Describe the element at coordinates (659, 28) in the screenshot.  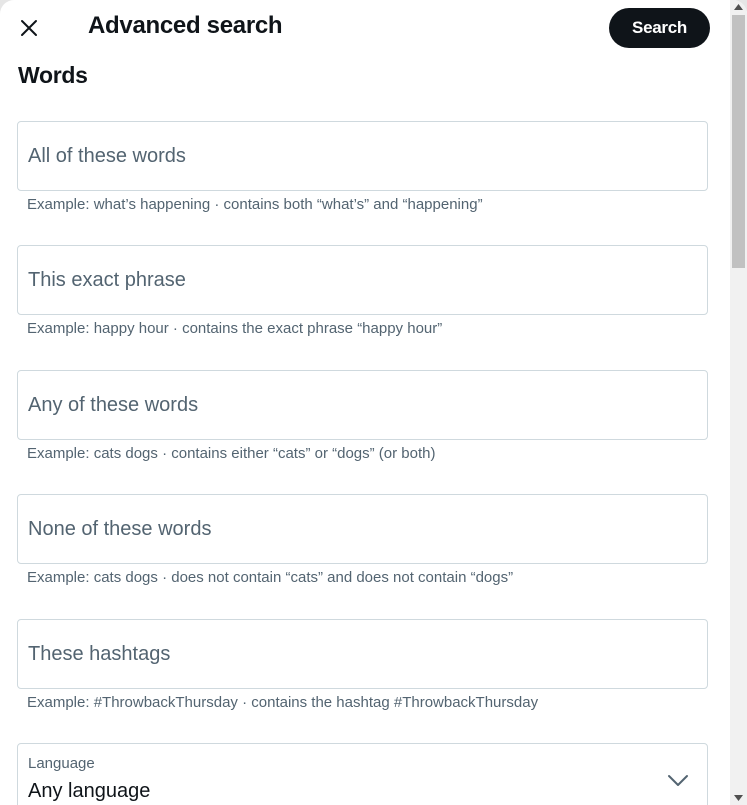
I see `search-button: Search` at that location.